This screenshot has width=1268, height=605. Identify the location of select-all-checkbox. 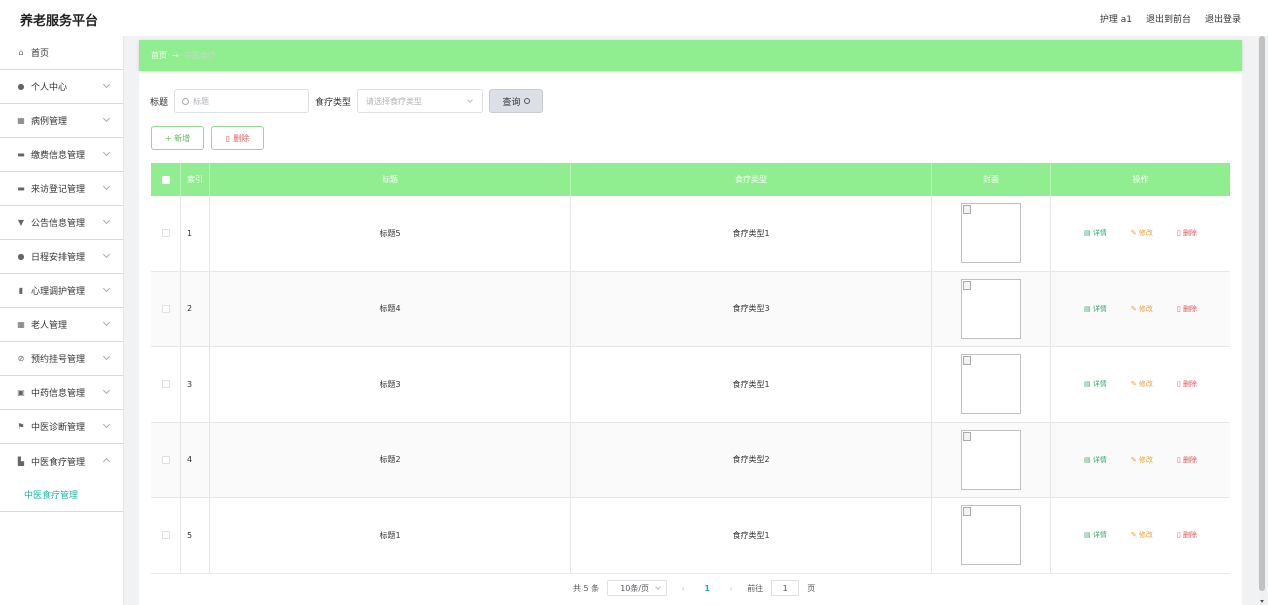
(165, 179).